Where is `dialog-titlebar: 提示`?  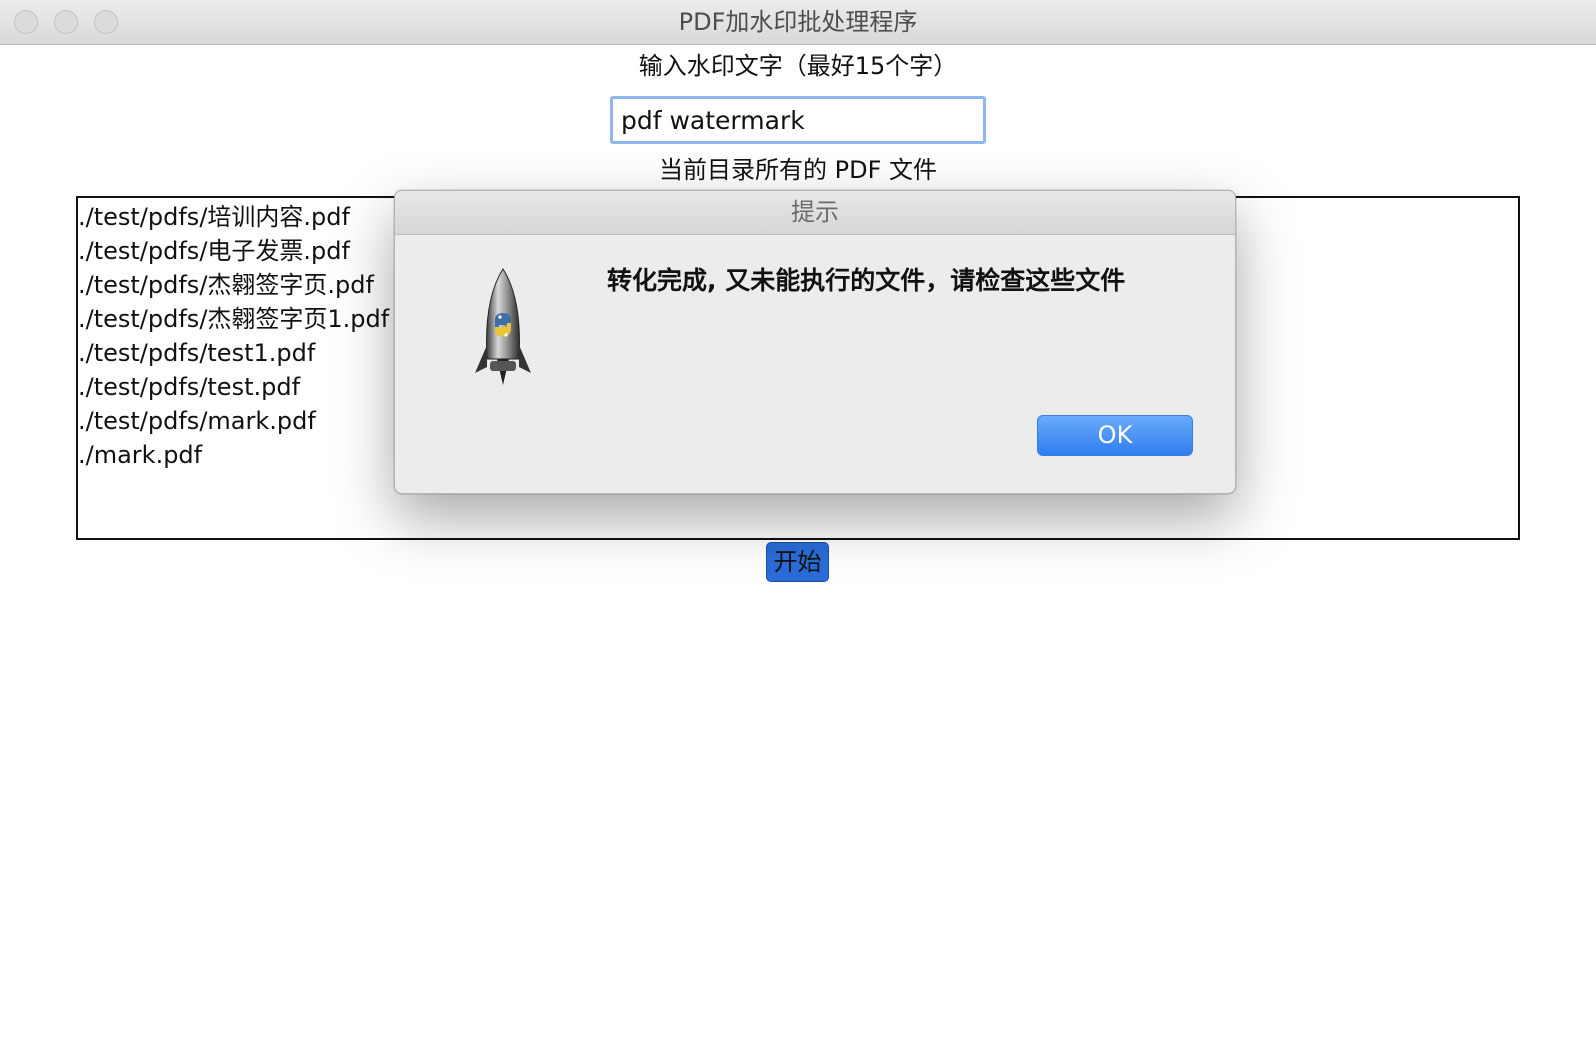 dialog-titlebar: 提示 is located at coordinates (815, 213).